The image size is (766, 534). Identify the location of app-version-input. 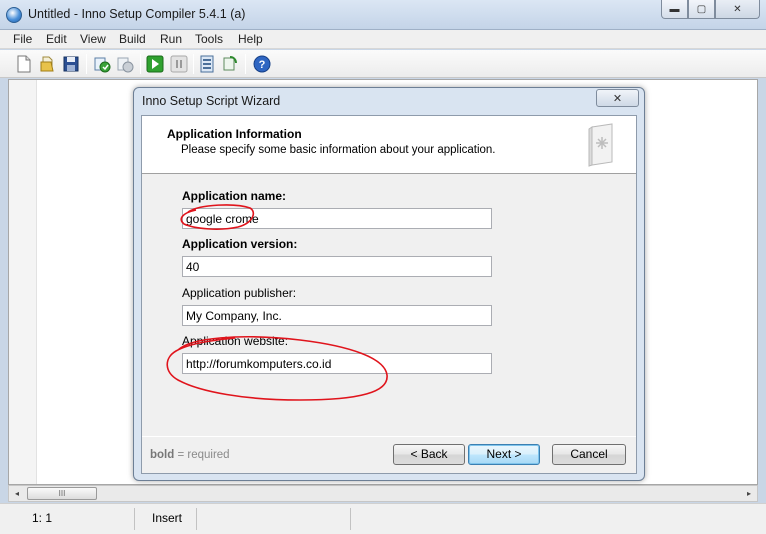
(337, 266).